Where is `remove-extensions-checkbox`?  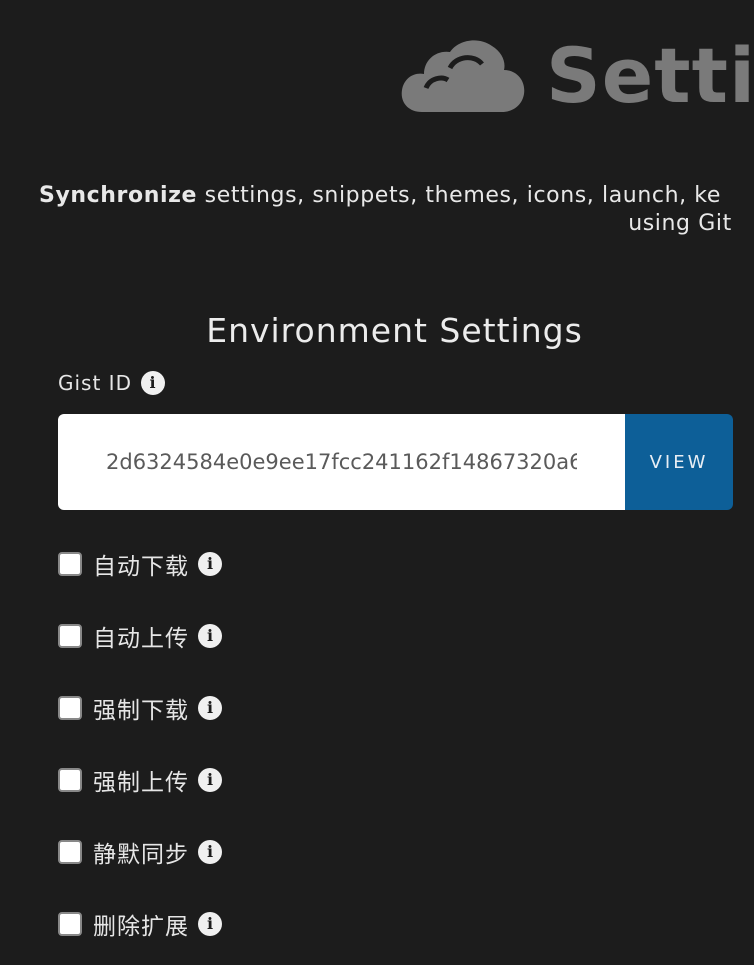
remove-extensions-checkbox is located at coordinates (70, 924).